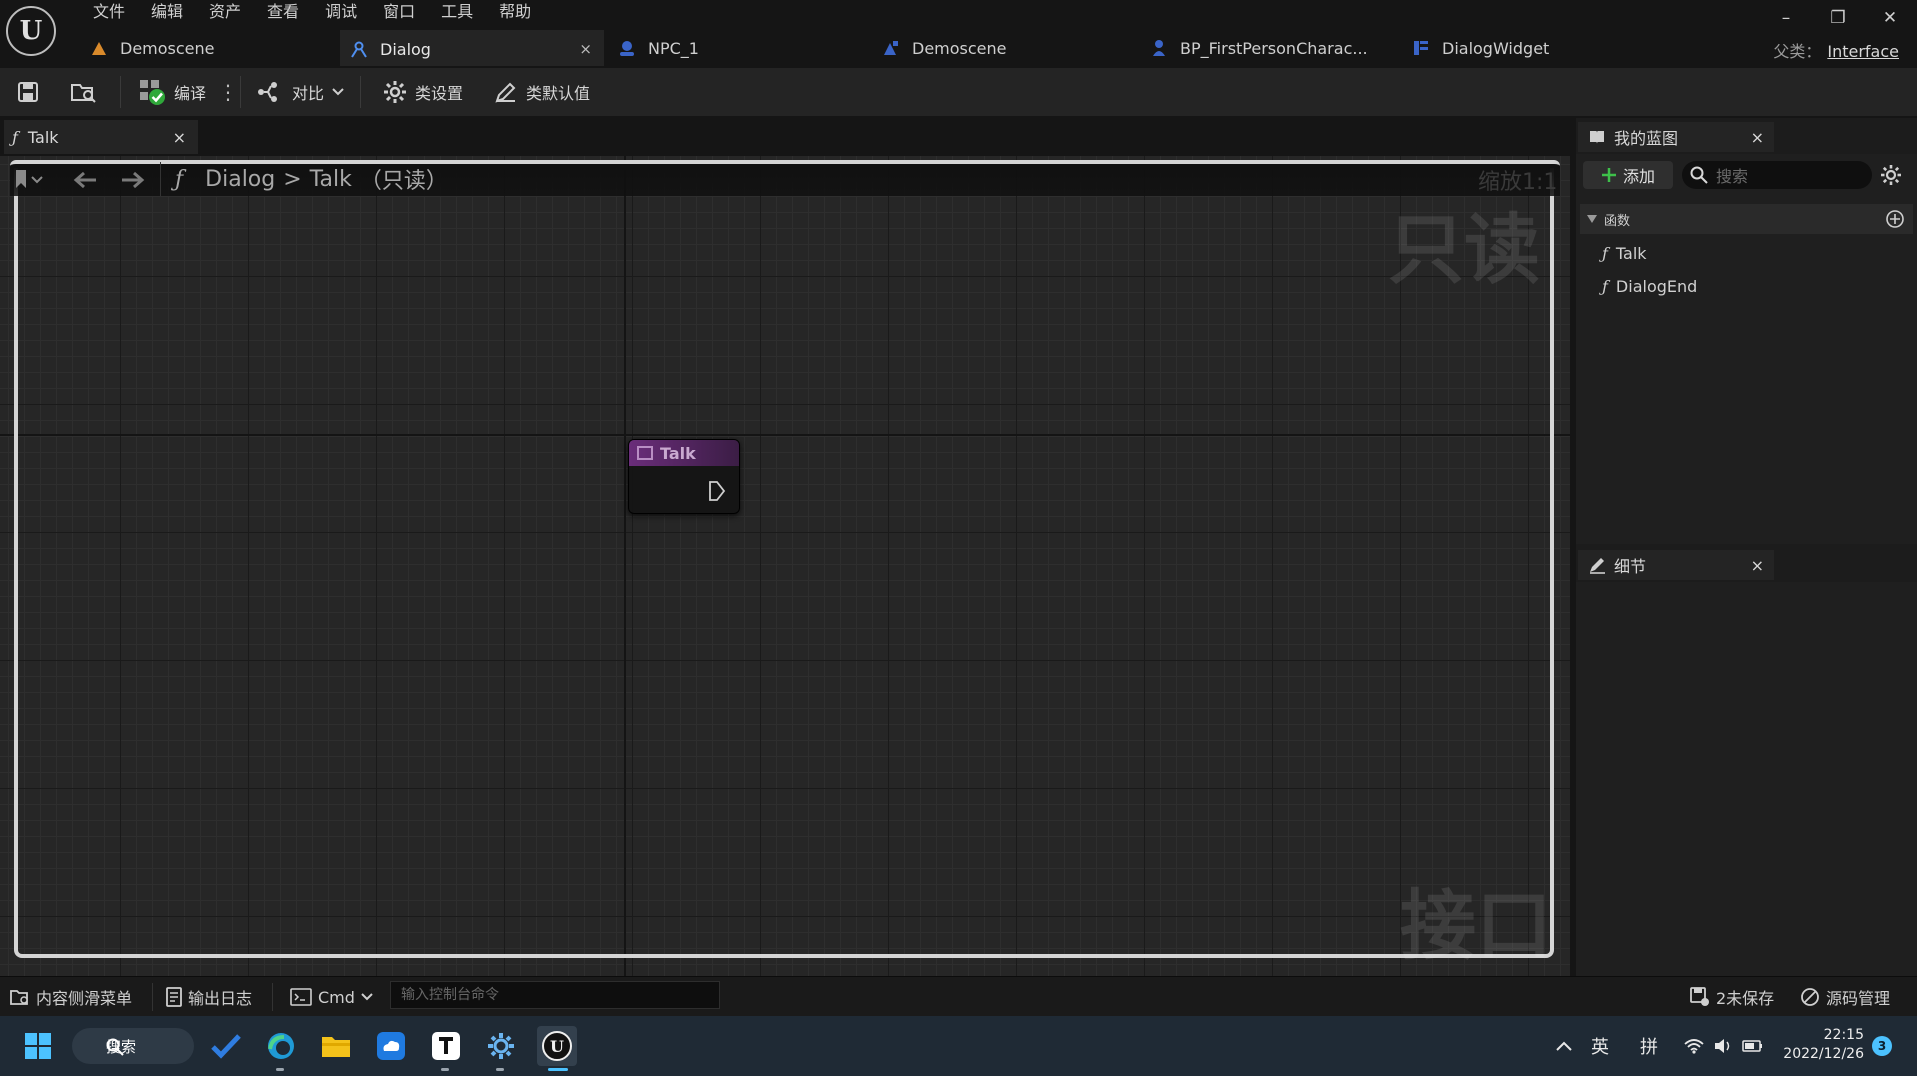  I want to click on close-window-button: ✕, so click(1890, 18).